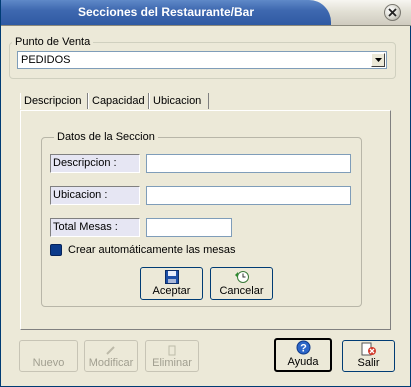  Describe the element at coordinates (48, 356) in the screenshot. I see `nuevo-button: Nuevo` at that location.